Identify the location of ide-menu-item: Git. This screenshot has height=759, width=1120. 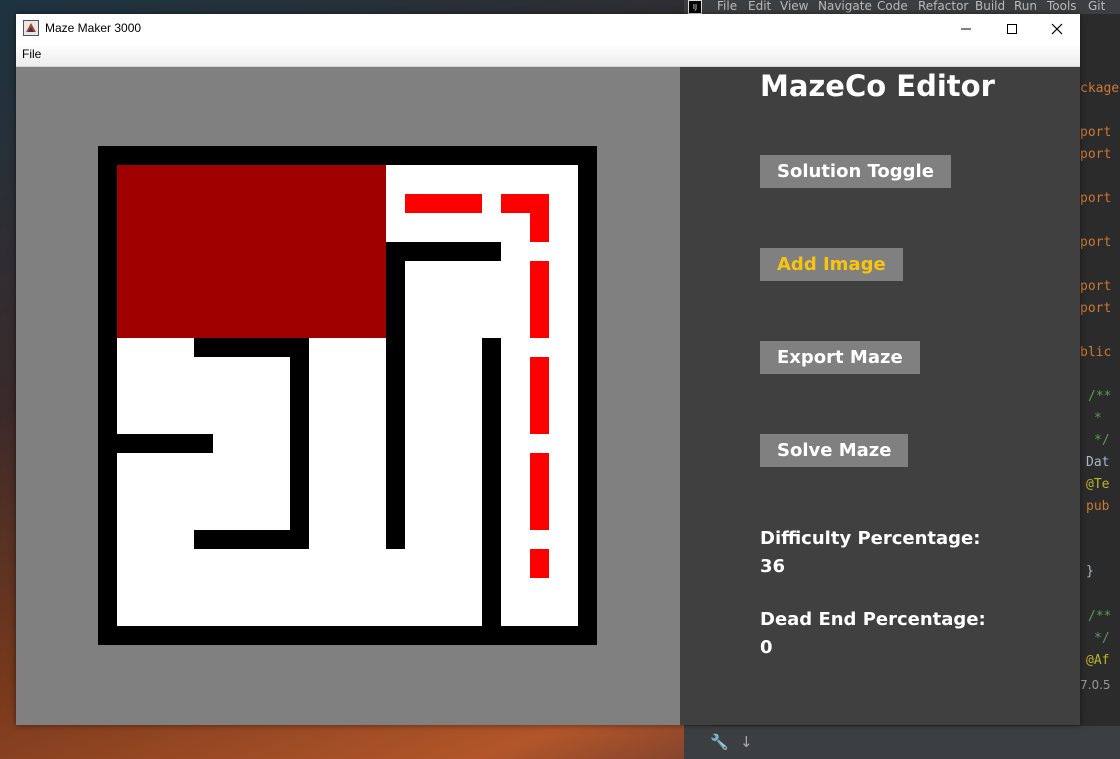
(1096, 6).